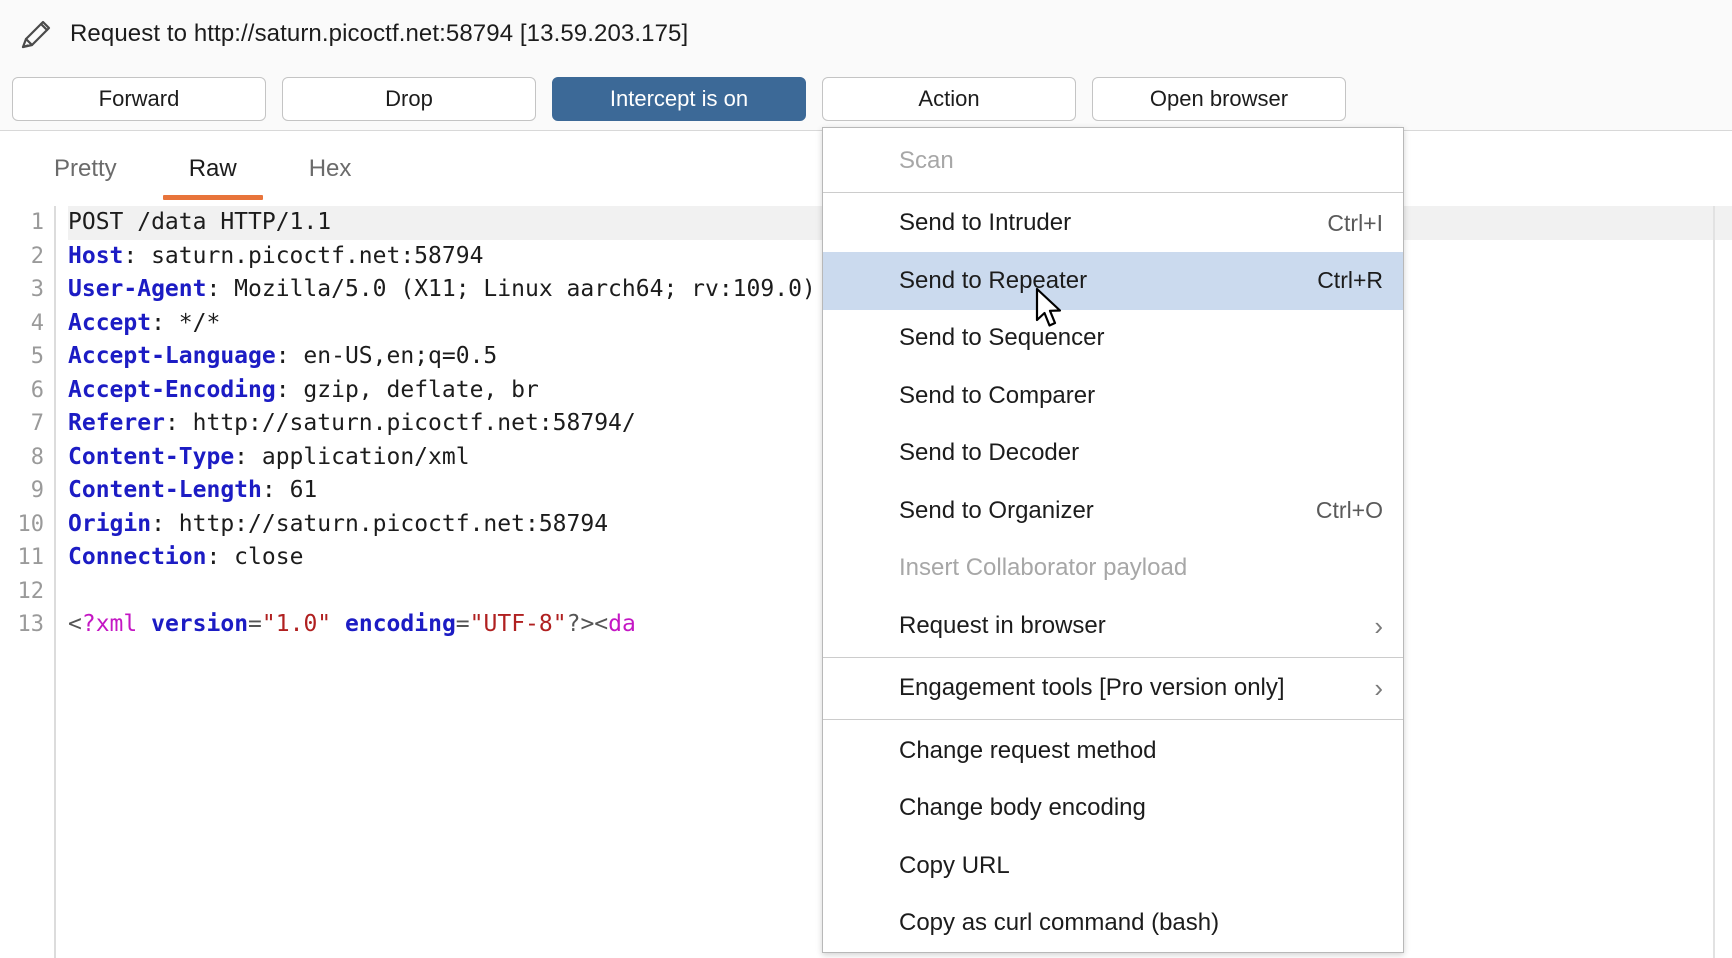 The width and height of the screenshot is (1732, 958). What do you see at coordinates (85, 169) in the screenshot?
I see `tab-pretty: Pretty` at bounding box center [85, 169].